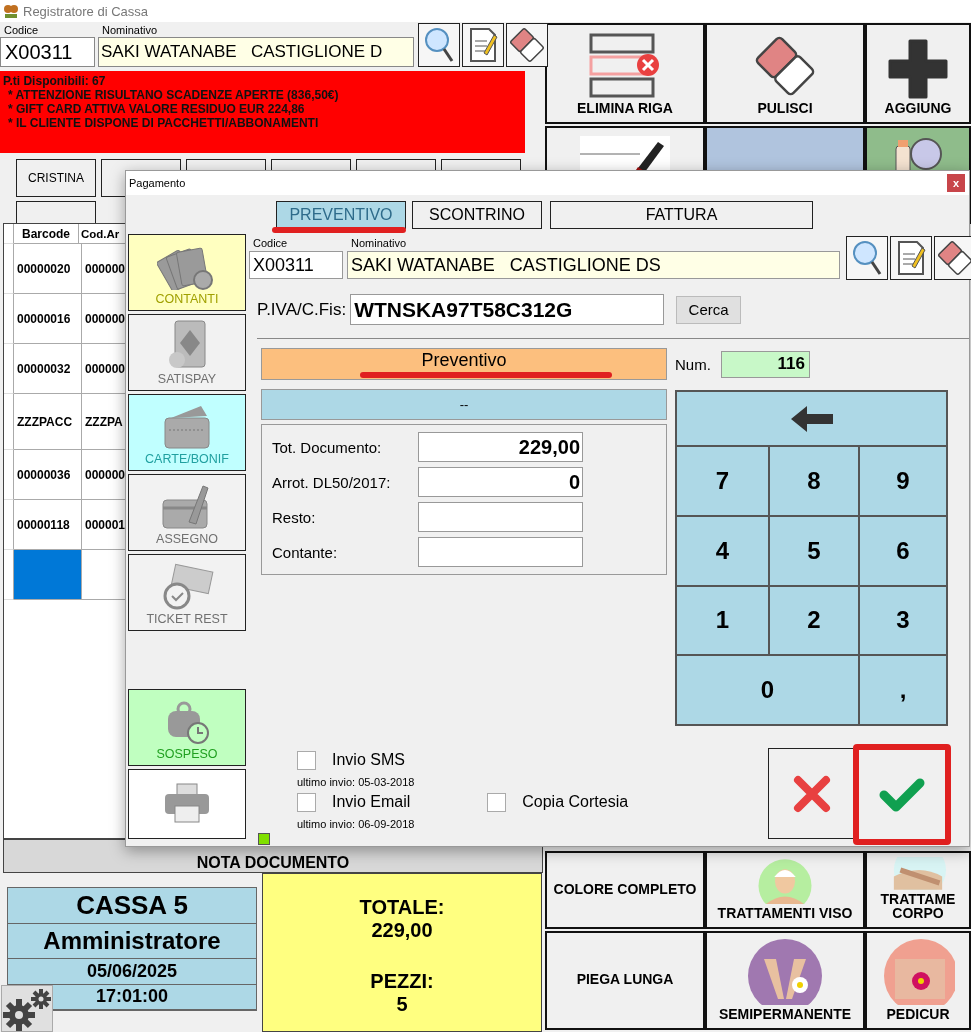 The image size is (971, 1032). Describe the element at coordinates (402, 1004) in the screenshot. I see `pieces-value: 5` at that location.